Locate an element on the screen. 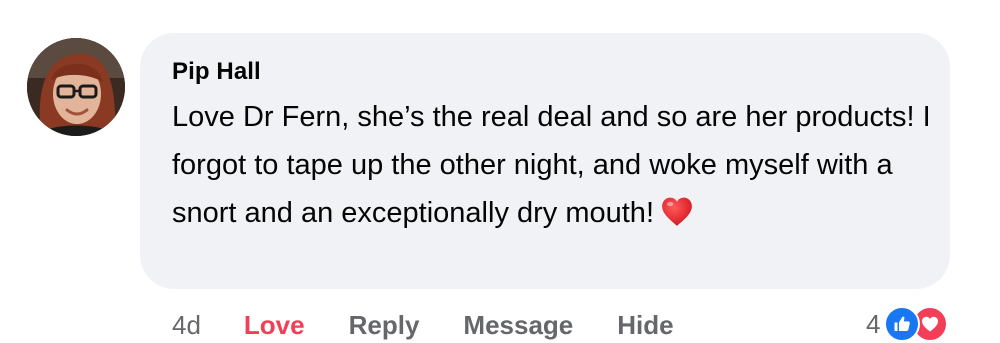 Image resolution: width=1000 pixels, height=343 pixels. avatar-photo is located at coordinates (76, 87).